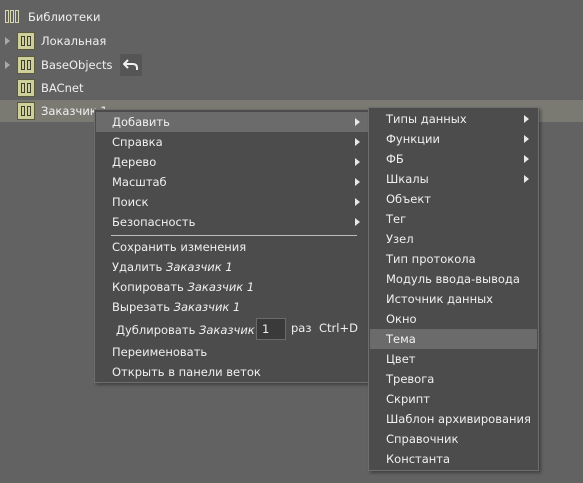 This screenshot has width=583, height=483. Describe the element at coordinates (232, 372) in the screenshot. I see `menu-item-open-in-branch-panel: Открыть в панели веток` at that location.